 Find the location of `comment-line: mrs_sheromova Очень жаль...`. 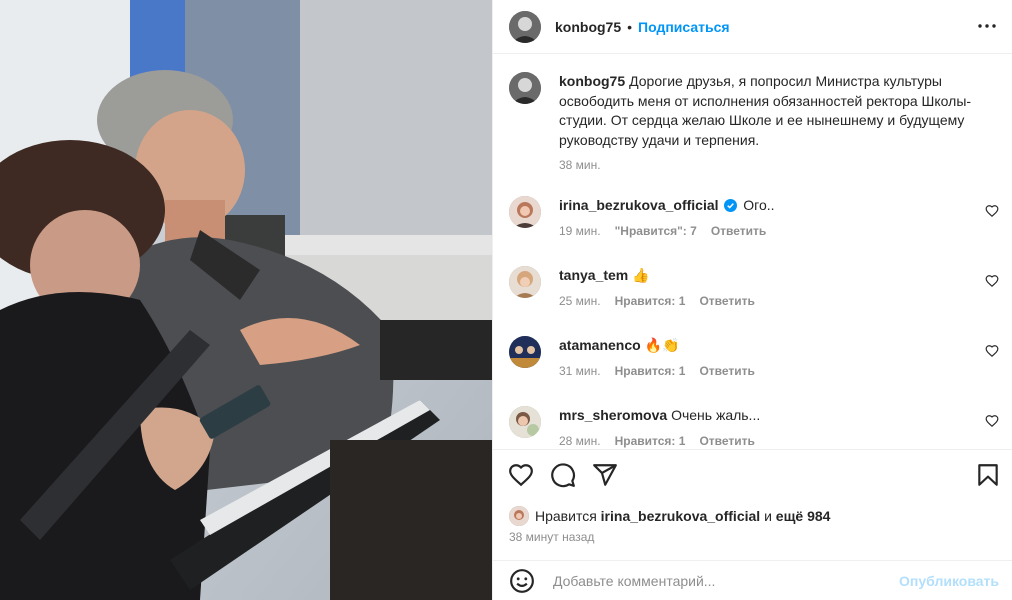

comment-line: mrs_sheromova Очень жаль... is located at coordinates (764, 415).